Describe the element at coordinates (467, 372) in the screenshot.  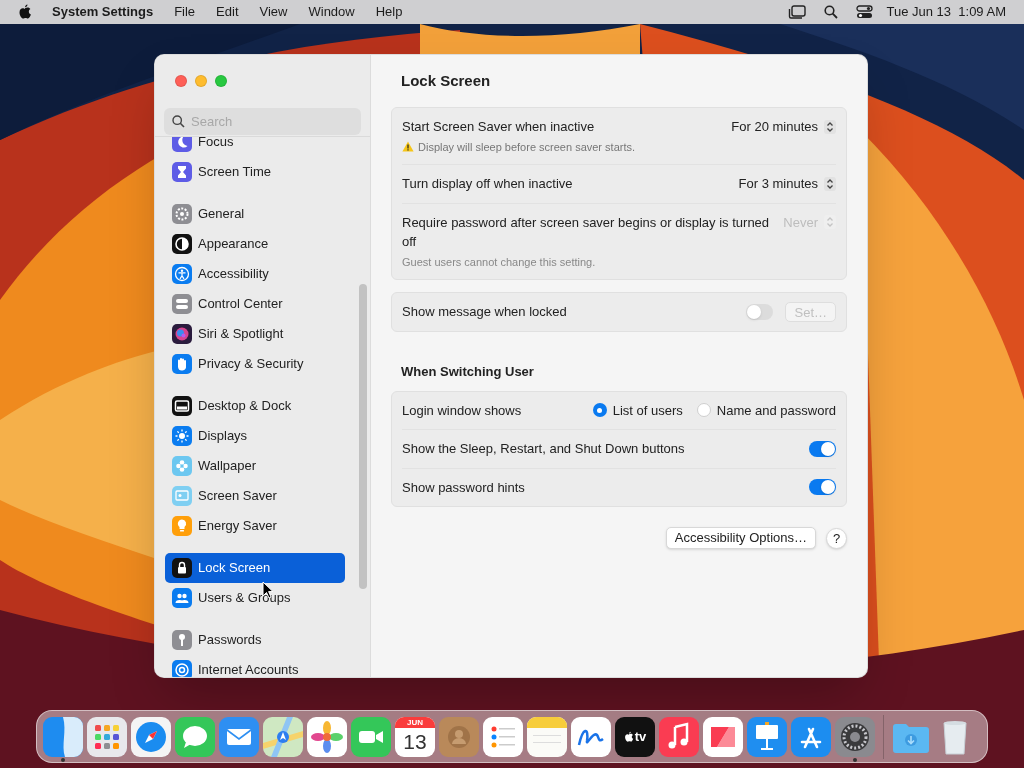
I see `section-header: When Switching User` at that location.